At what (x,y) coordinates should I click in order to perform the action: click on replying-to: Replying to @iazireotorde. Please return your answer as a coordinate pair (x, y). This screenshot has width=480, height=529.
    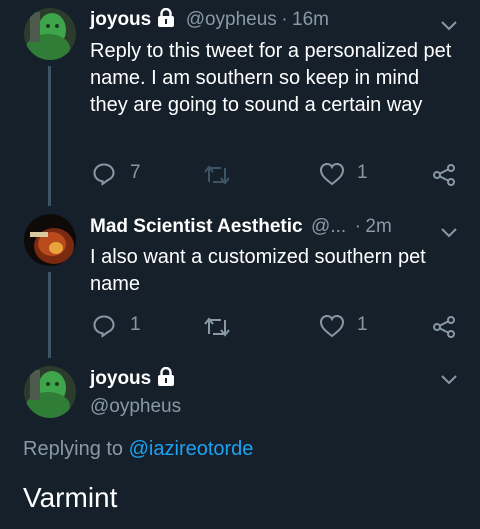
    Looking at the image, I should click on (138, 449).